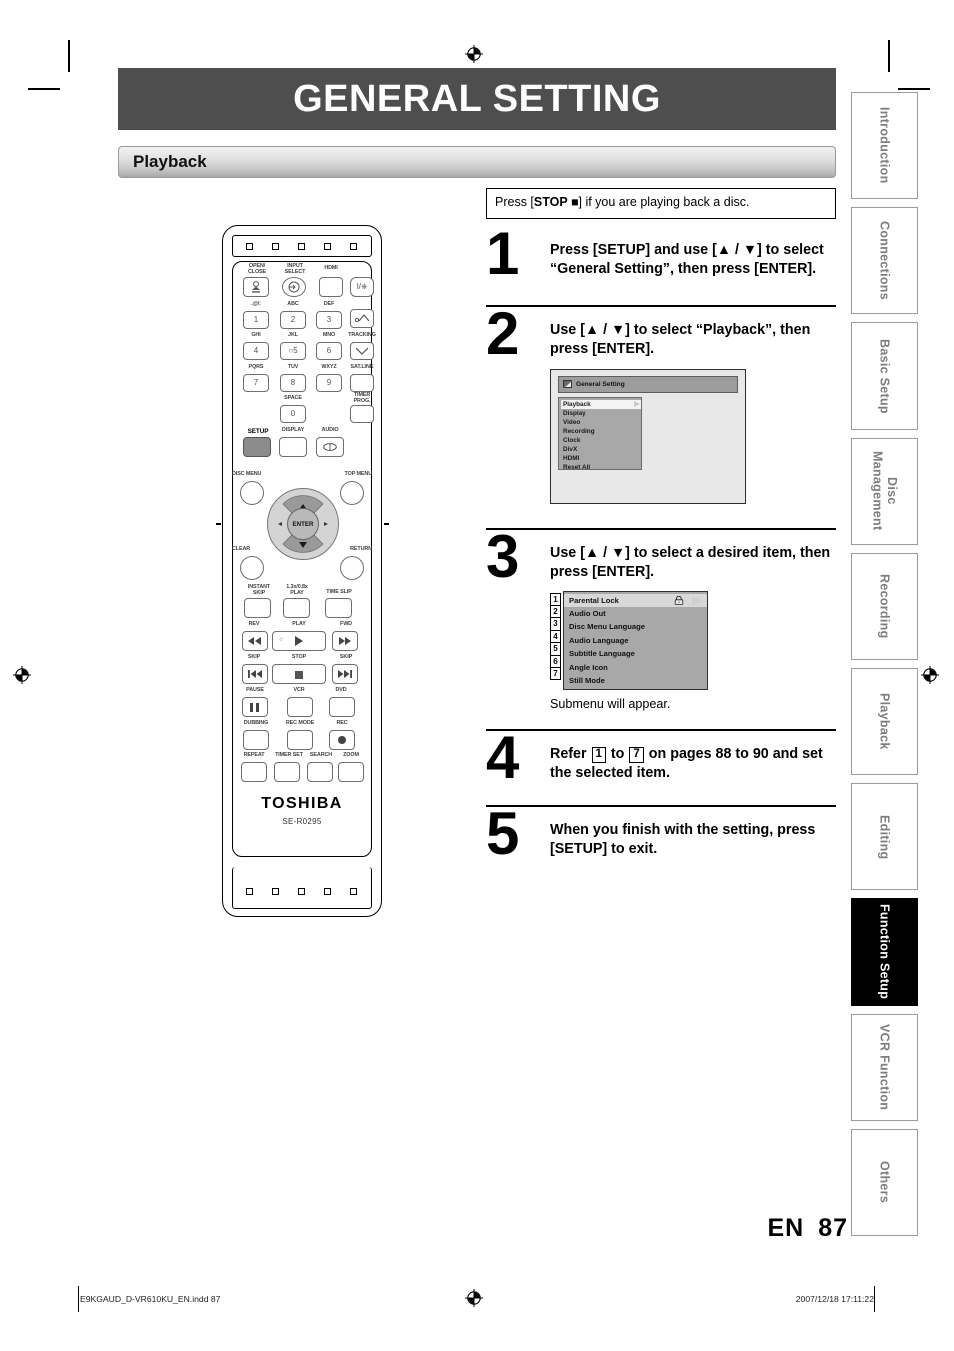 The image size is (954, 1351). What do you see at coordinates (555, 612) in the screenshot?
I see `osd-submenu-index: 2` at bounding box center [555, 612].